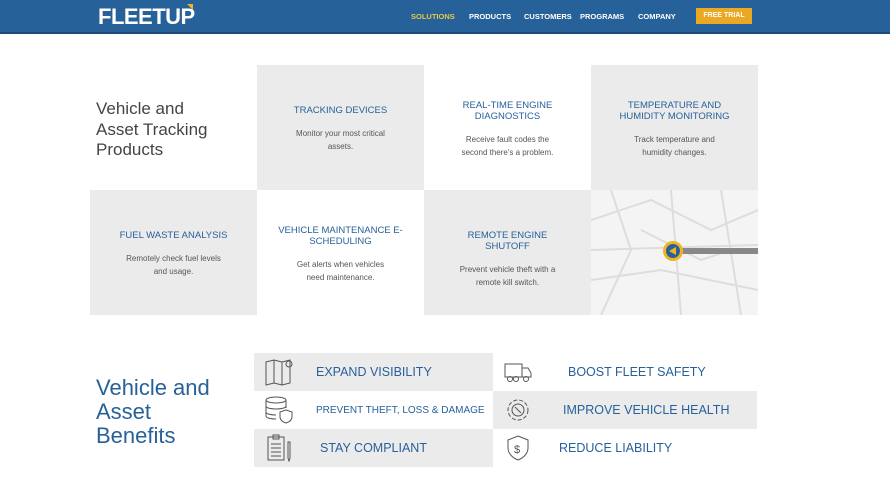 This screenshot has width=890, height=500. Describe the element at coordinates (173, 235) in the screenshot. I see `card-title: FUEL WASTE ANALYSIS` at that location.